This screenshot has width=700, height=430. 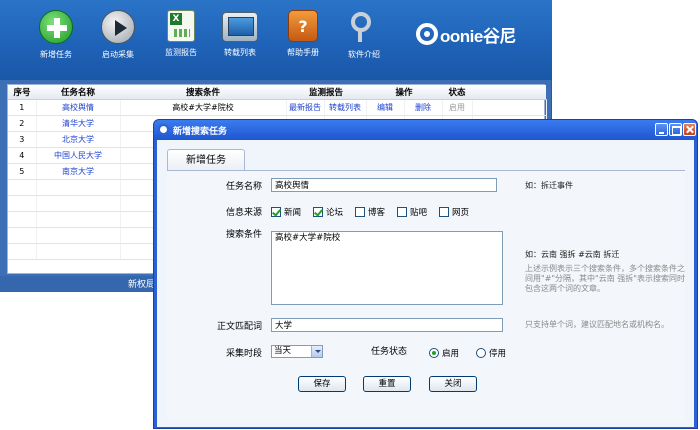 I want to click on start-collect-label: 启动采集, so click(x=118, y=54).